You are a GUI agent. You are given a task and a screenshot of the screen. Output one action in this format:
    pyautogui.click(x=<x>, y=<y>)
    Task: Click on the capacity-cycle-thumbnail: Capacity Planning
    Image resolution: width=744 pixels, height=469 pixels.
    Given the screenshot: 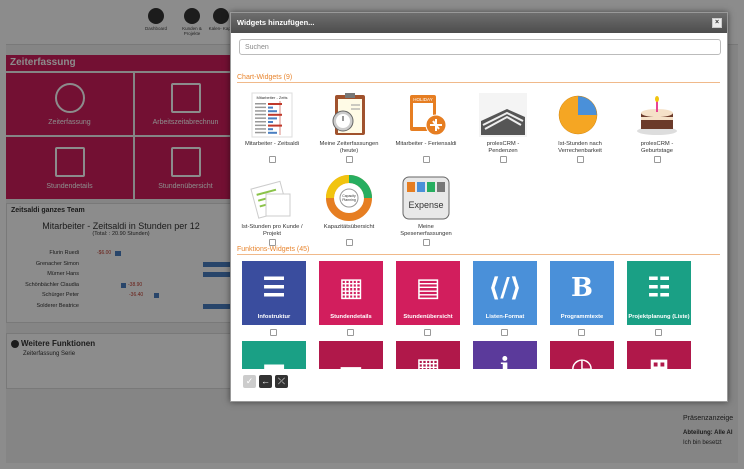 What is the action you would take?
    pyautogui.click(x=349, y=198)
    